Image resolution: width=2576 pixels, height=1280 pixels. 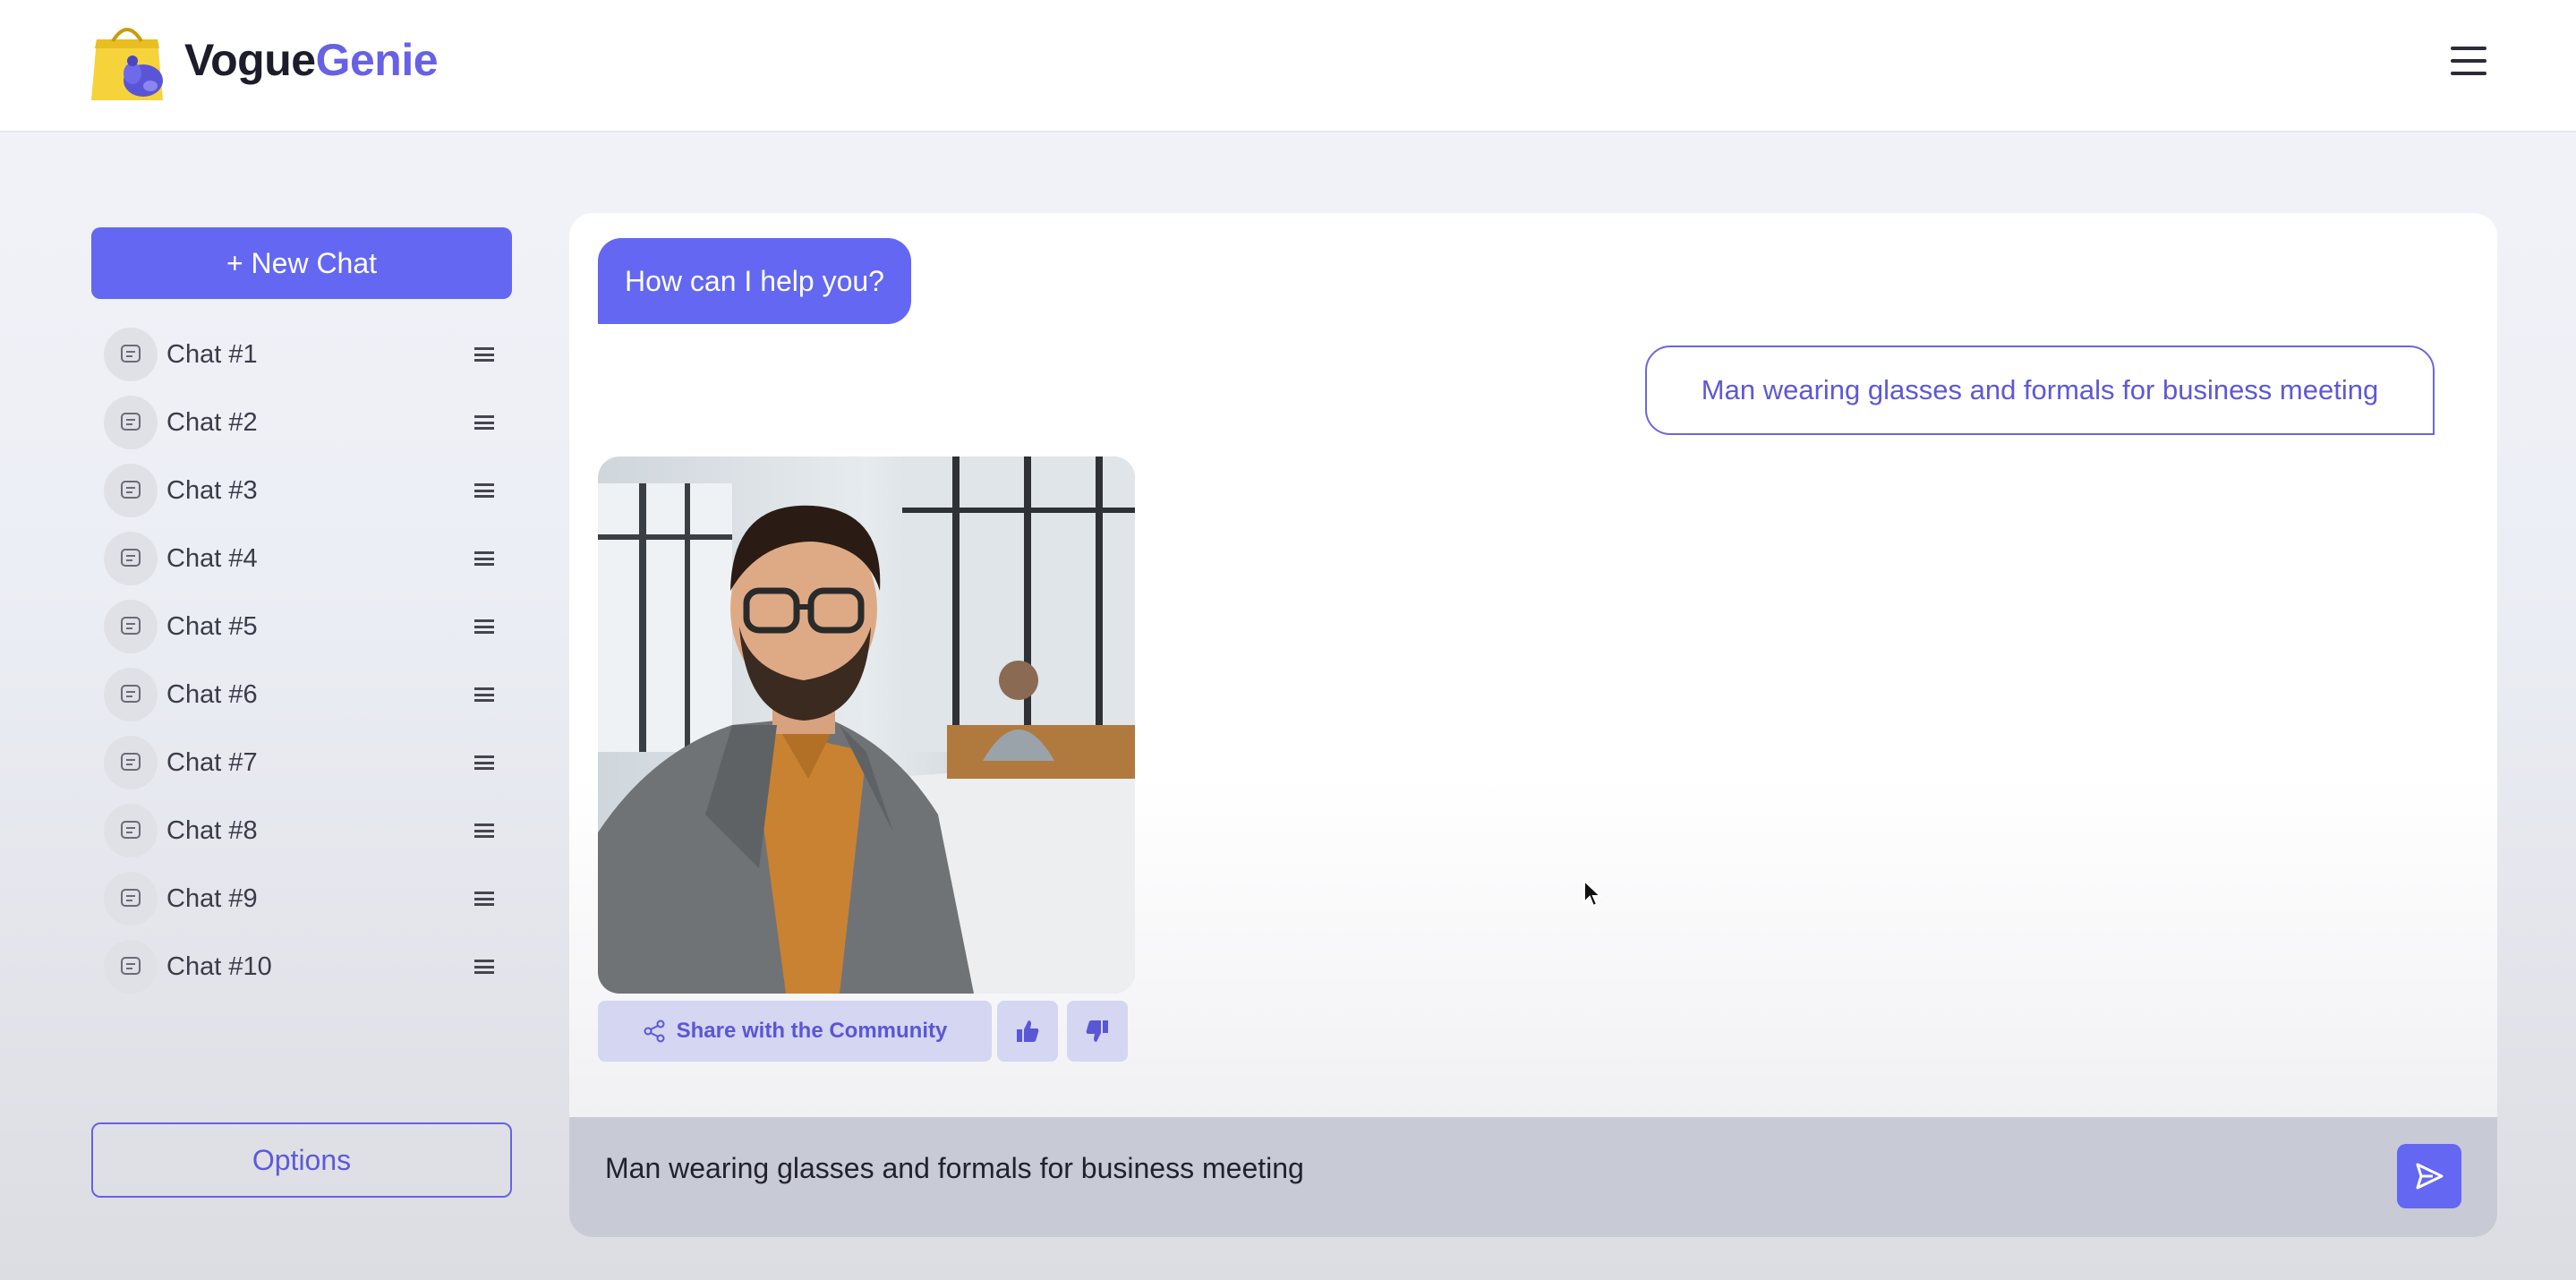 I want to click on chat-list-item-label: Chat #7, so click(x=212, y=762).